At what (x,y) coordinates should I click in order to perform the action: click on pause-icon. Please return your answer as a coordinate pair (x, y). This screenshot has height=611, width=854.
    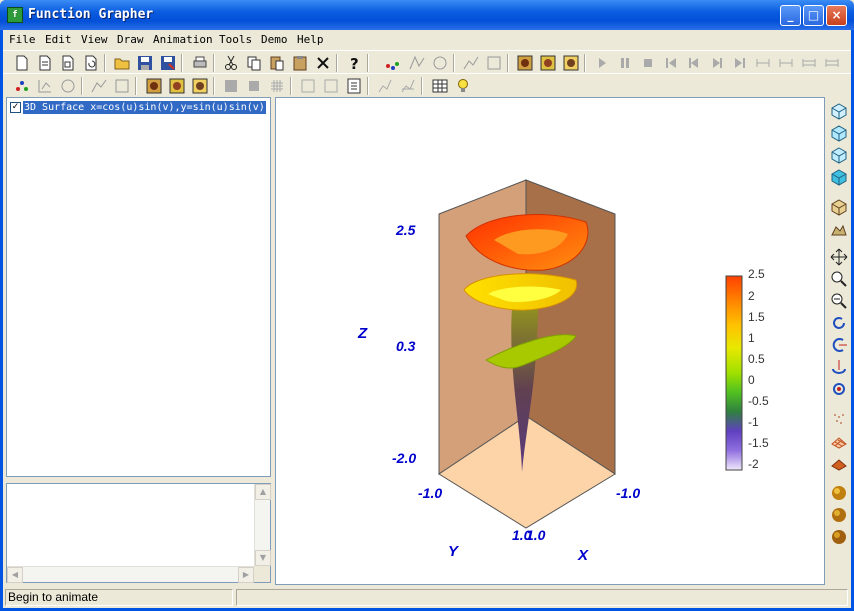
    Looking at the image, I should click on (625, 63).